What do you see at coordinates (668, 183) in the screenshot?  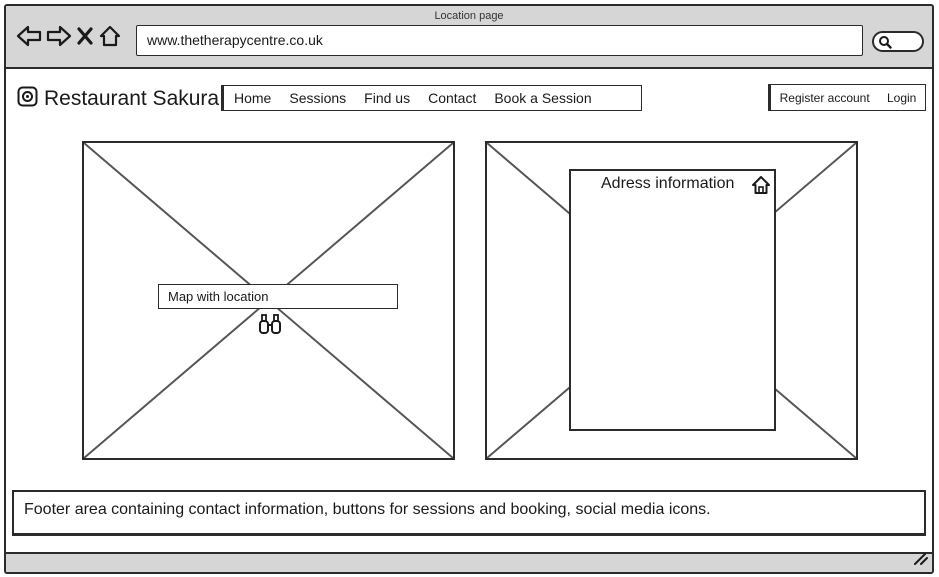 I see `address-title: Adress information` at bounding box center [668, 183].